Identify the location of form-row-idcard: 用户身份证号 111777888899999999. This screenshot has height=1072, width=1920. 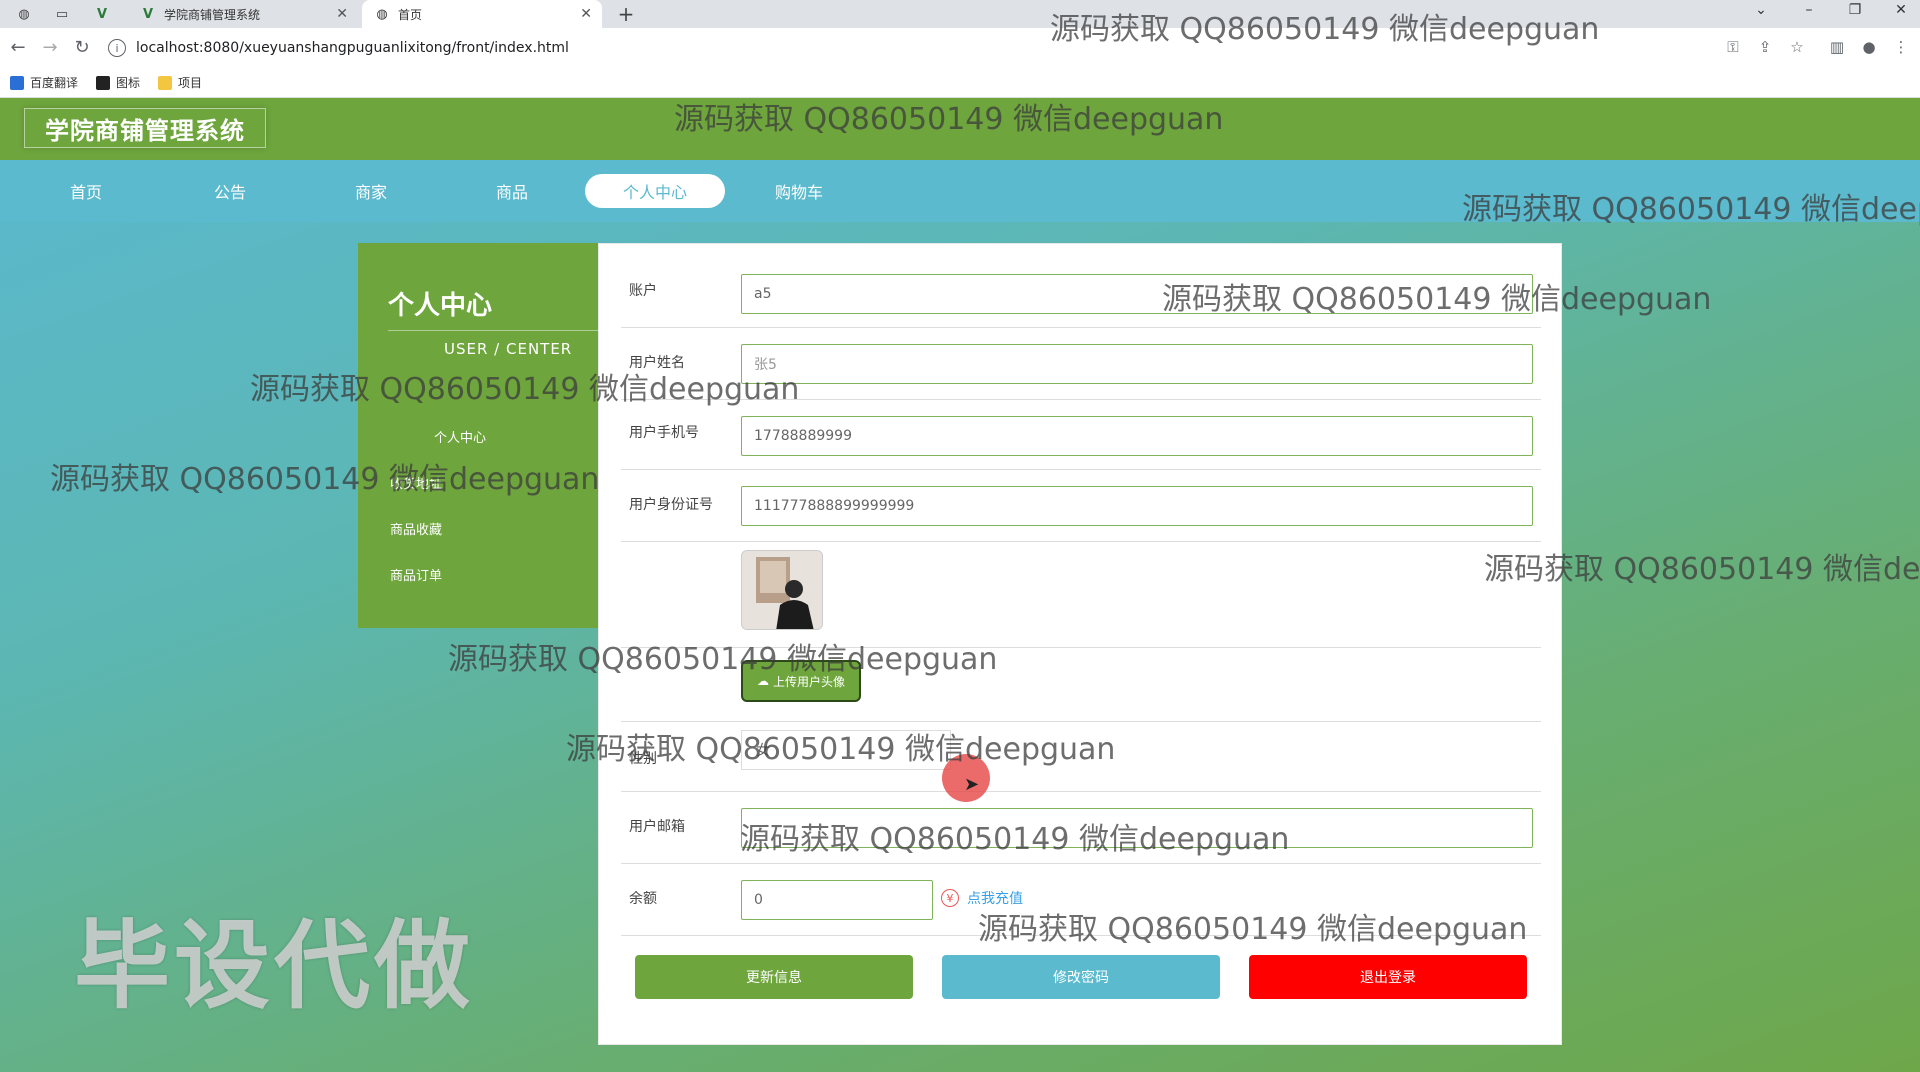
(1081, 506).